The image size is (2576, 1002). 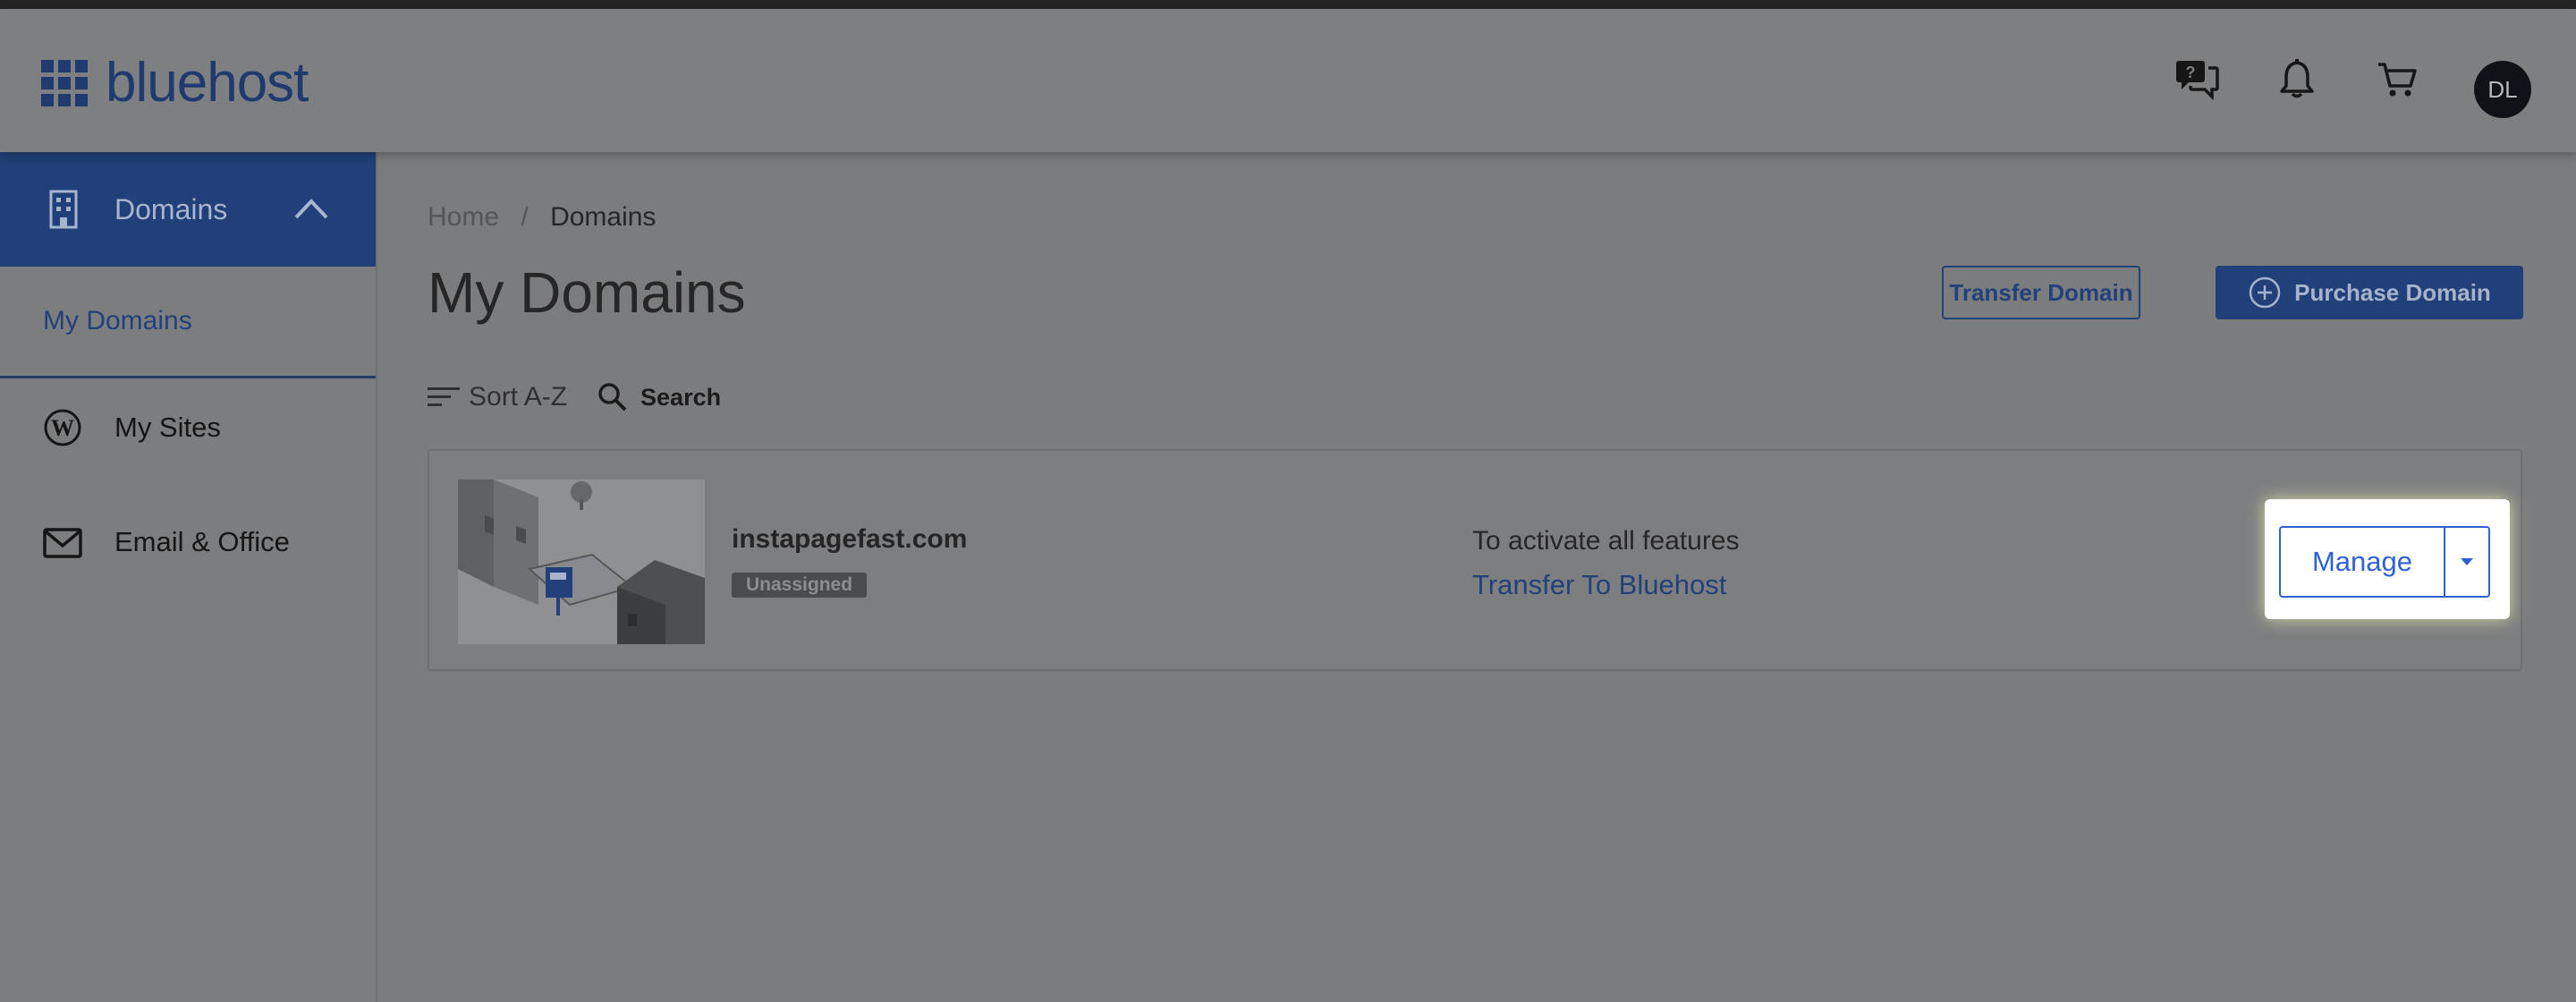 I want to click on user-avatar: DL, so click(x=2502, y=89).